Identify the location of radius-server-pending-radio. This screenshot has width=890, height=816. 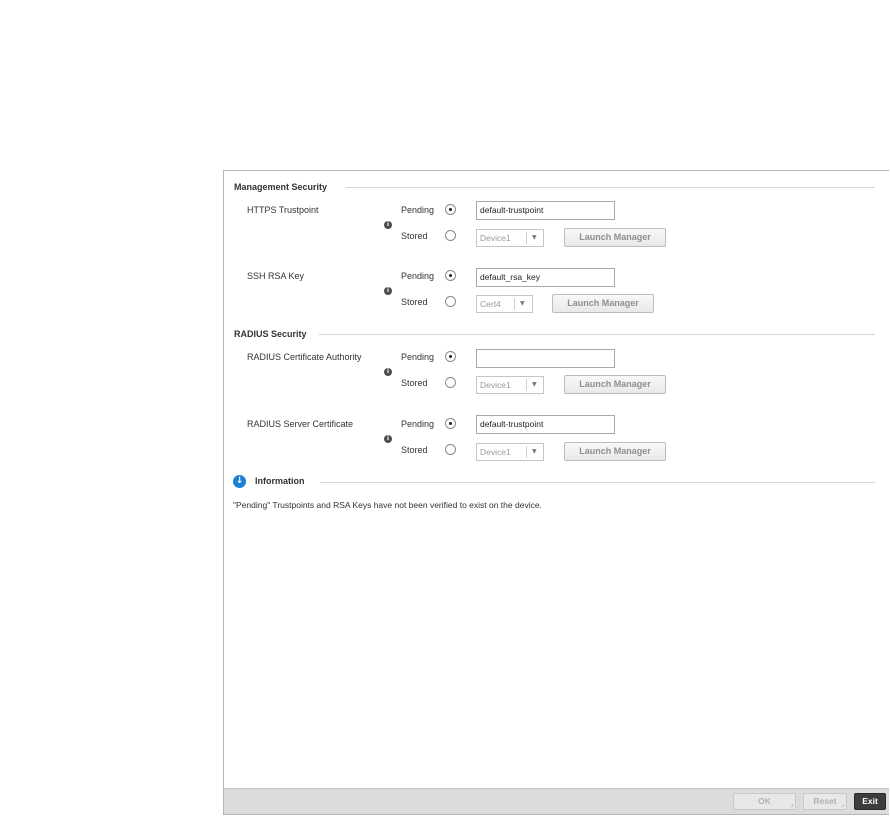
(450, 423).